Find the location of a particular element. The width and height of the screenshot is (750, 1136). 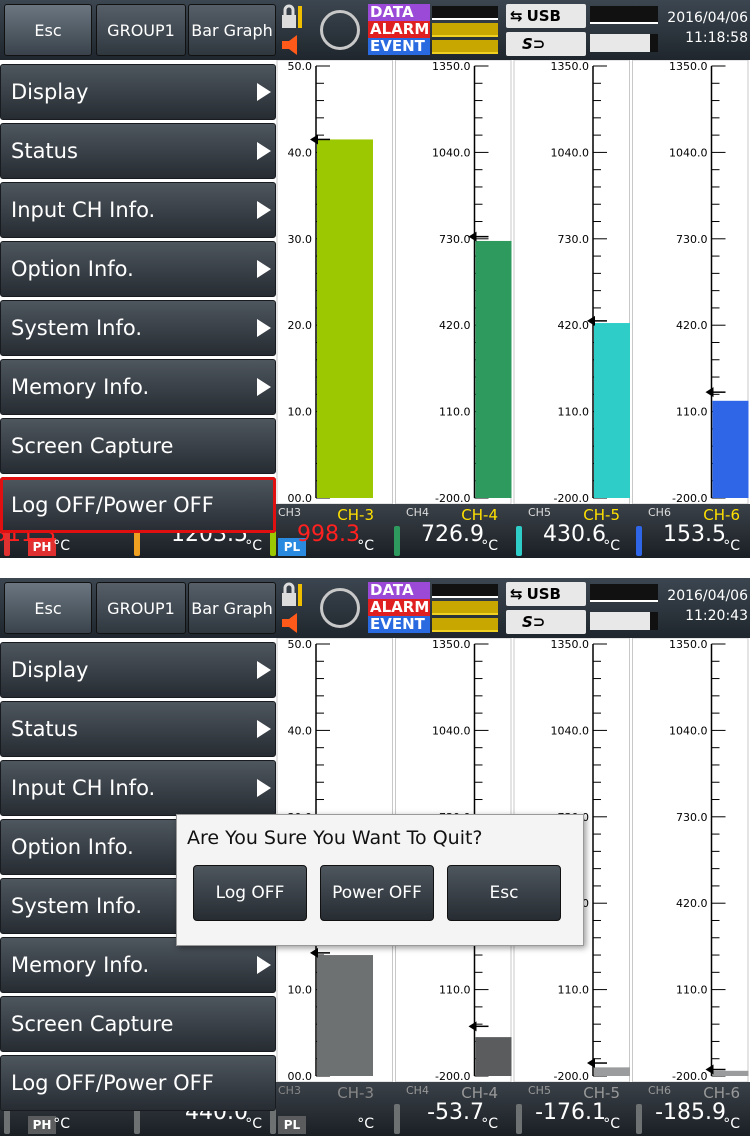

alarm-meter is located at coordinates (465, 608).